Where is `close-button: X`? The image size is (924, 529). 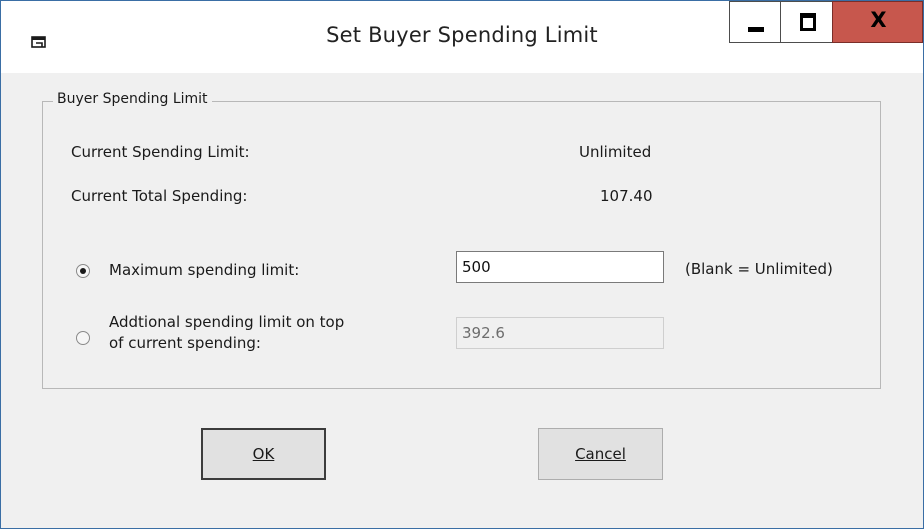
close-button: X is located at coordinates (877, 22).